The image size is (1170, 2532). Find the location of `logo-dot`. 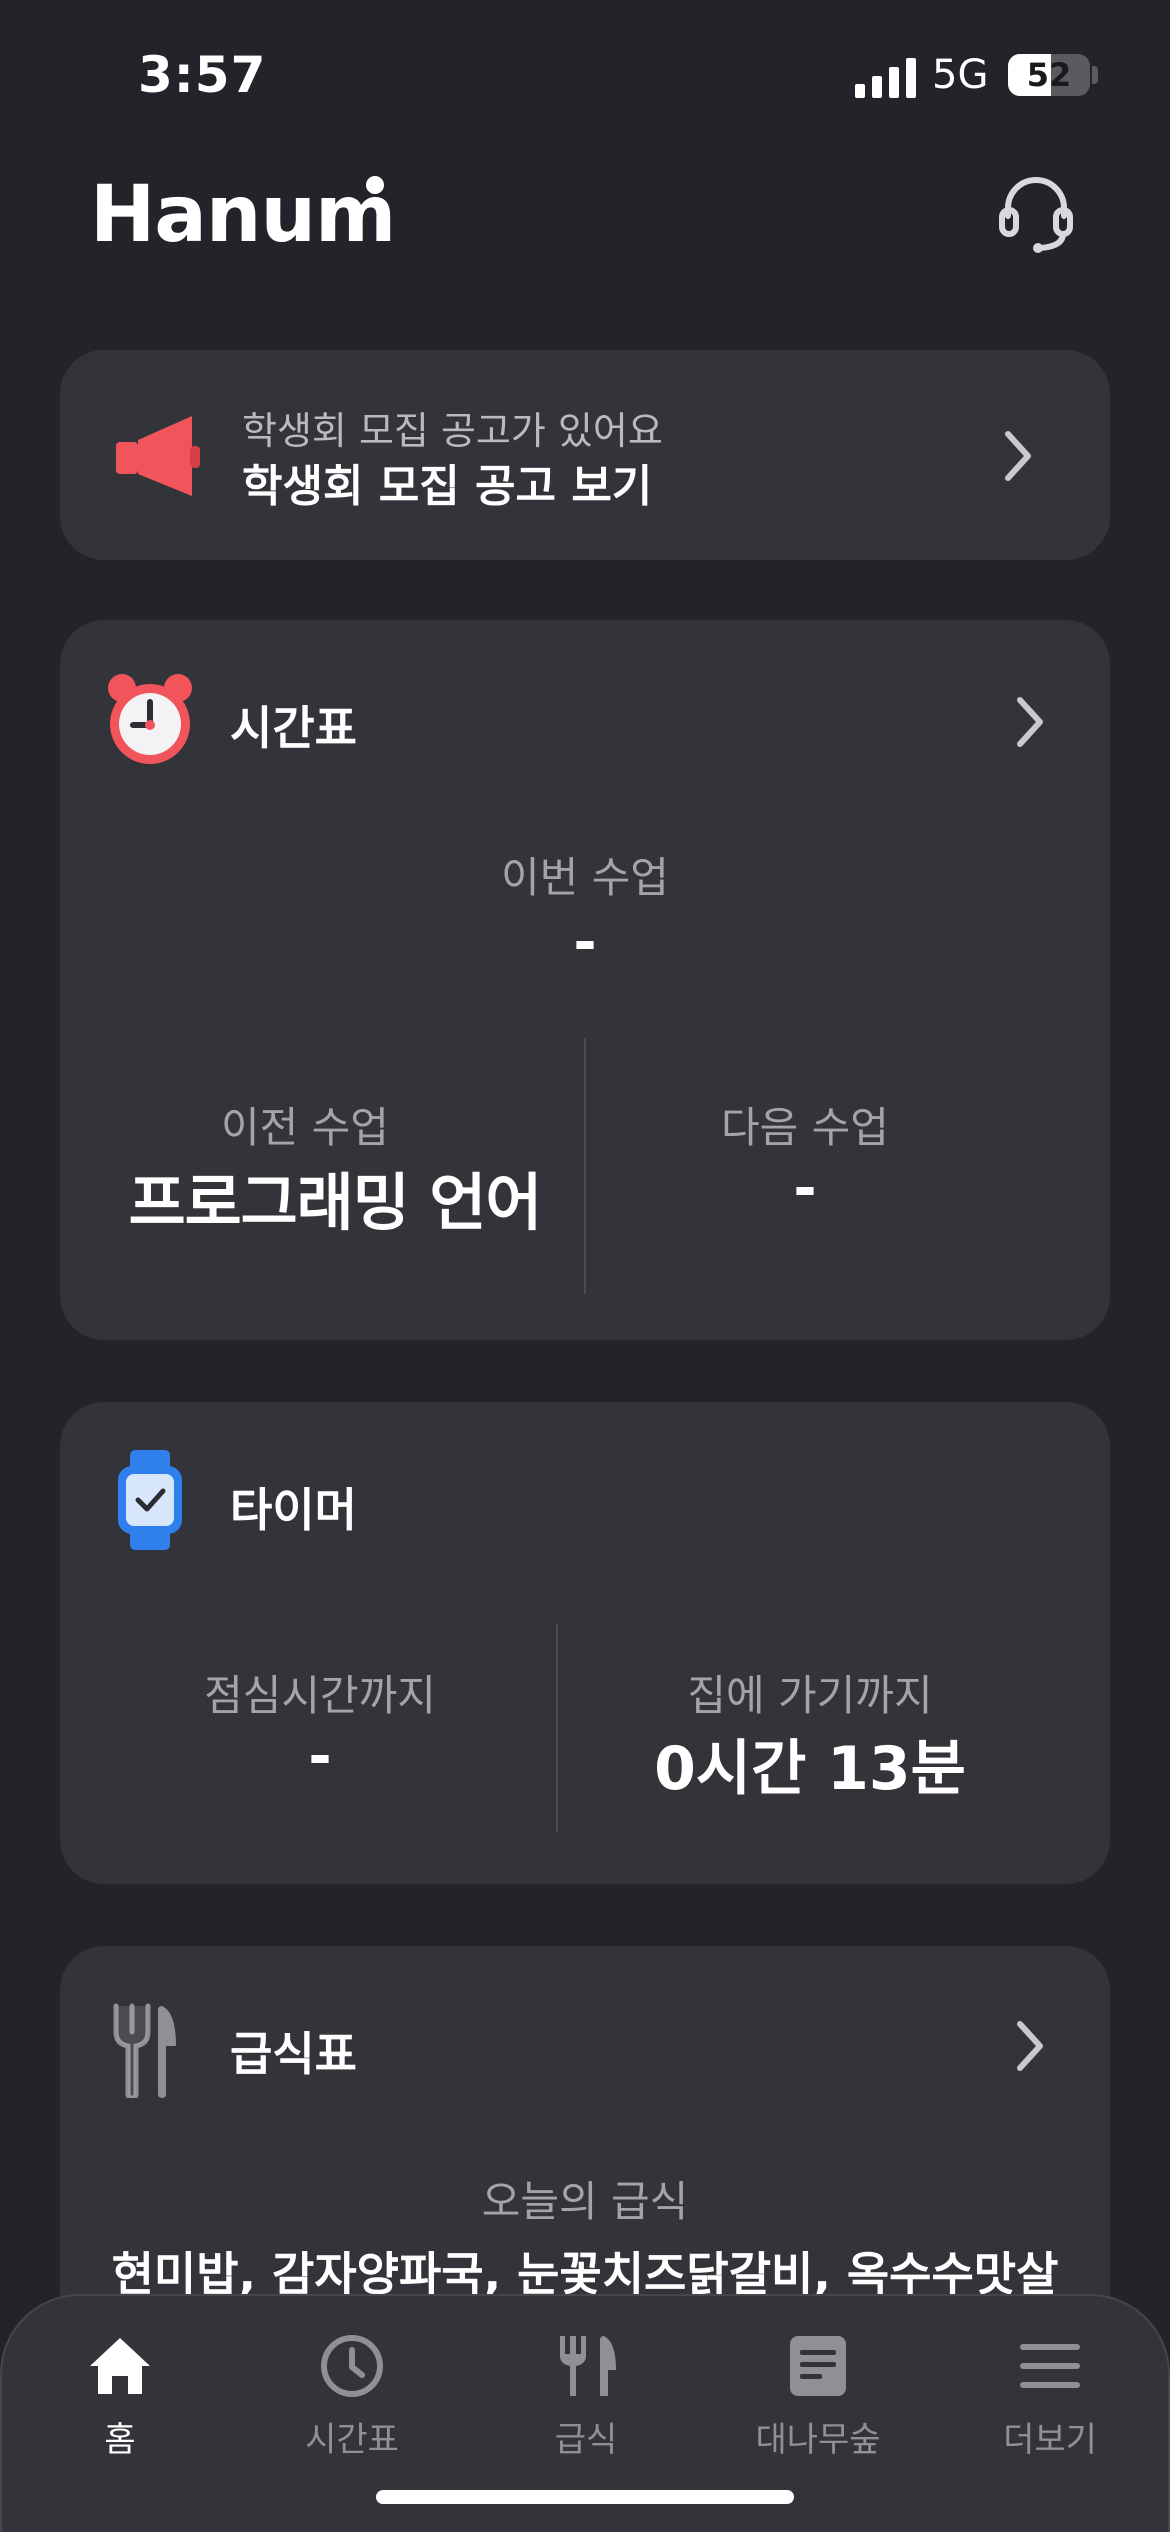

logo-dot is located at coordinates (375, 185).